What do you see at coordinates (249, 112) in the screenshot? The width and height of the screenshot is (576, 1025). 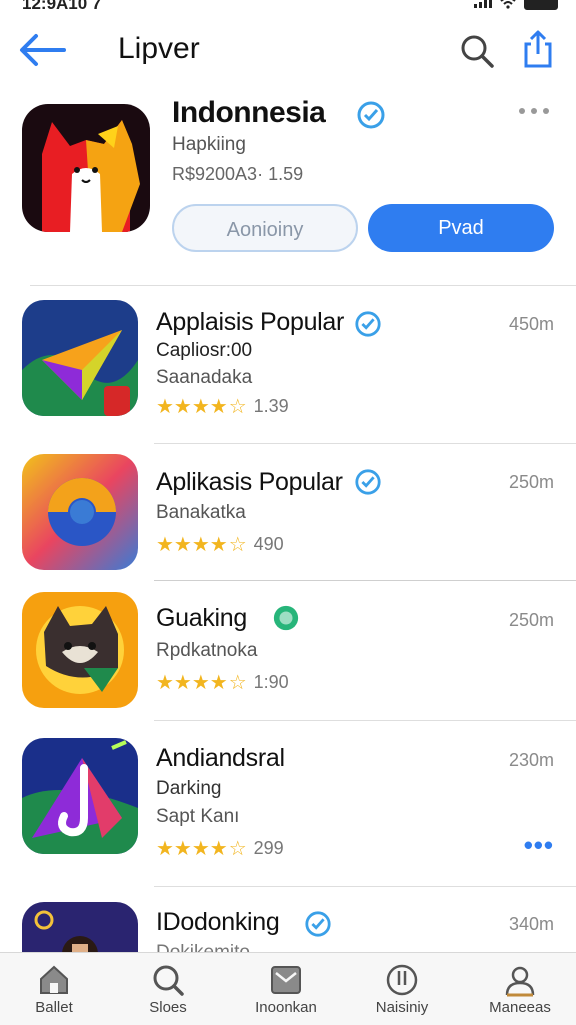 I see `featured-app-name: Indonnesia` at bounding box center [249, 112].